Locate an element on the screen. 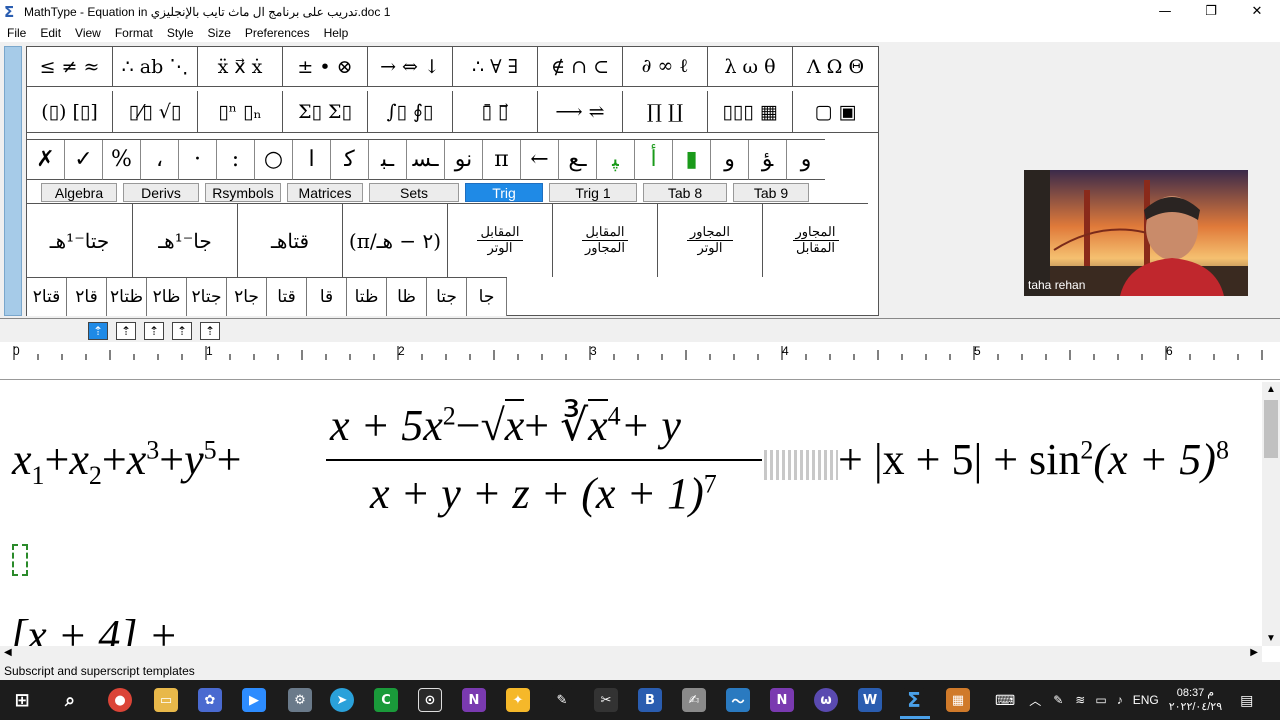  app-icon: 〜 is located at coordinates (738, 700).